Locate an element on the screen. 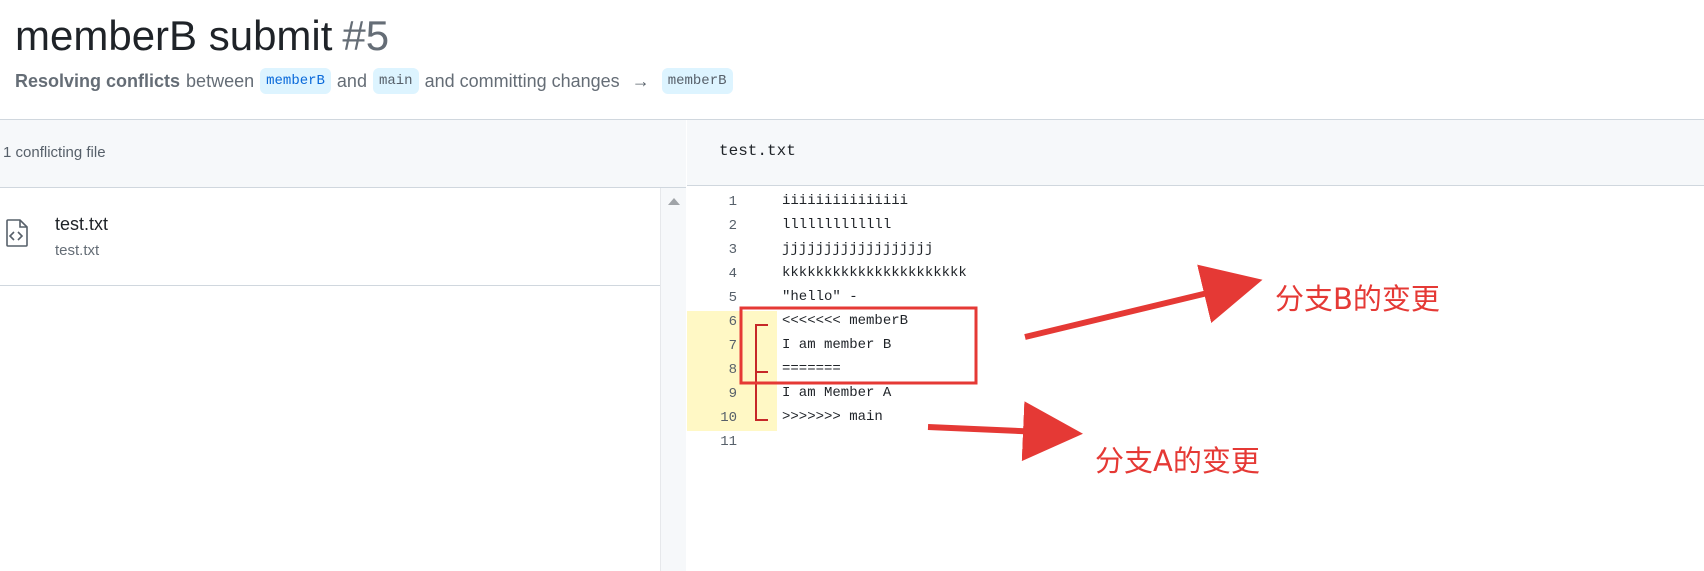  line-code: kkkkkkkkkkkkkkkkkkkkkk is located at coordinates (874, 273).